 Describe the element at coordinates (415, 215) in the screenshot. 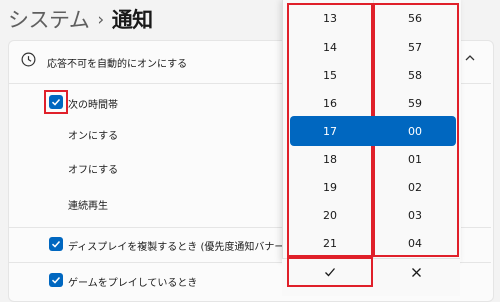

I see `minute-item: 03` at that location.